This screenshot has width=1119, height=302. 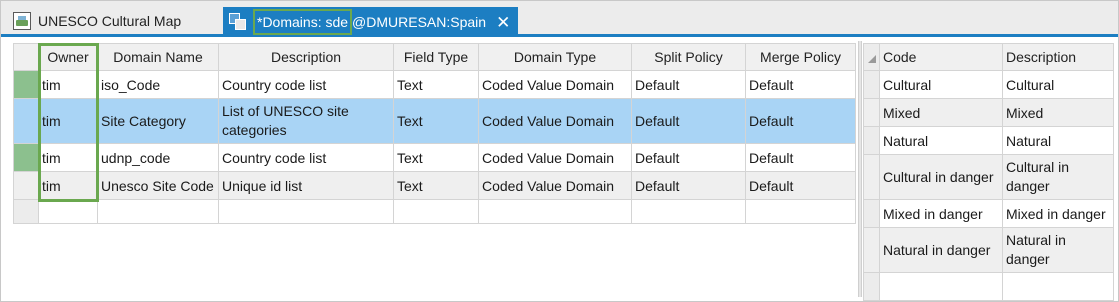 I want to click on column-header-owner: Owner, so click(x=68, y=57).